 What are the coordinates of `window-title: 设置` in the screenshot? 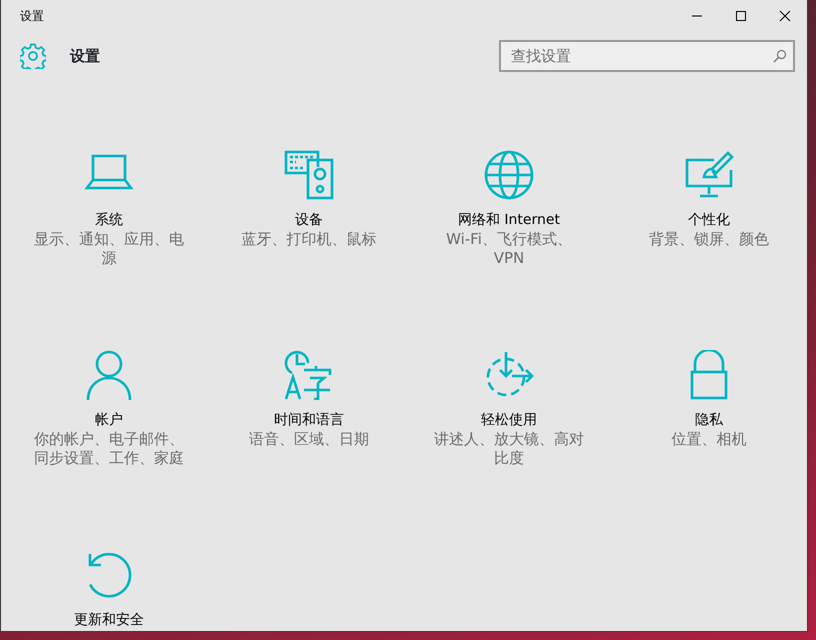 It's located at (32, 16).